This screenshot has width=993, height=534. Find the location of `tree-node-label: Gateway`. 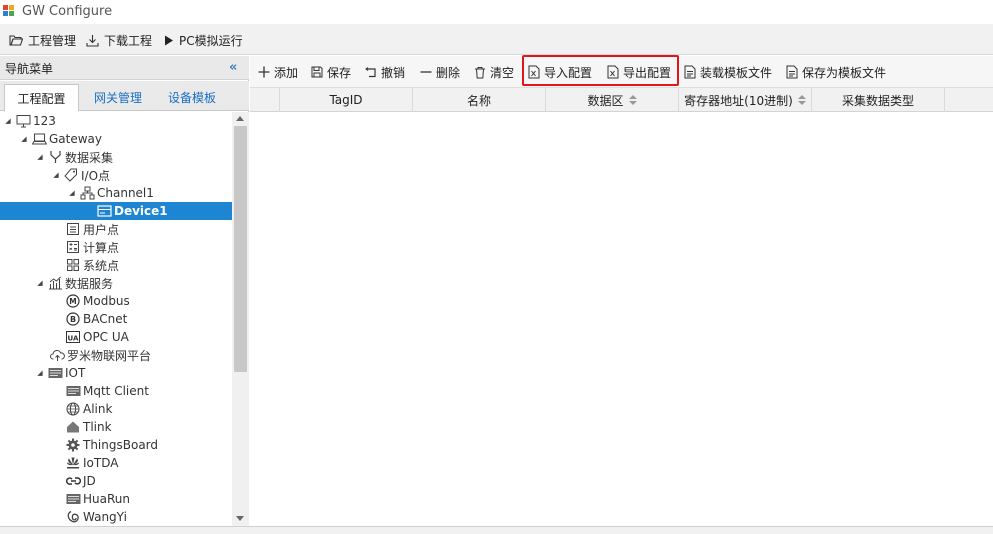

tree-node-label: Gateway is located at coordinates (76, 139).